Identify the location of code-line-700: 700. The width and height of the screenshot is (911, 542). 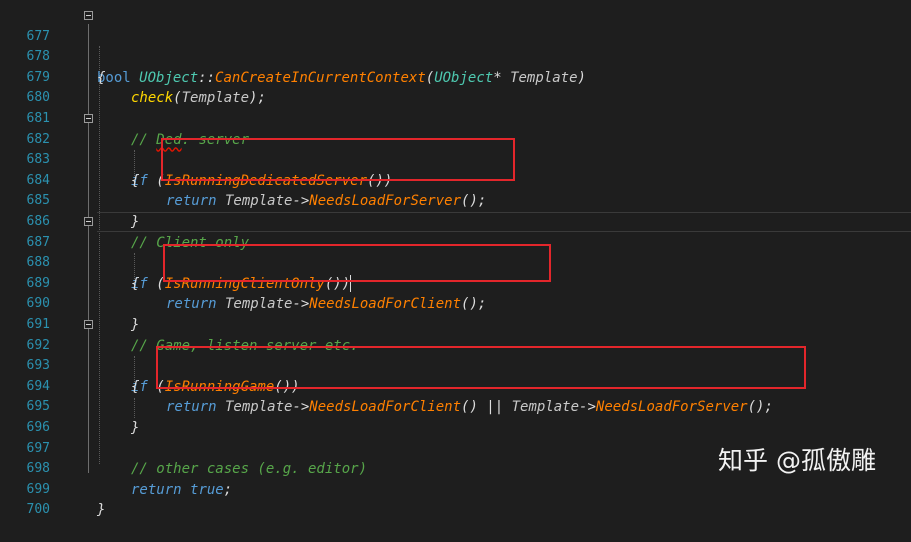
(455, 498).